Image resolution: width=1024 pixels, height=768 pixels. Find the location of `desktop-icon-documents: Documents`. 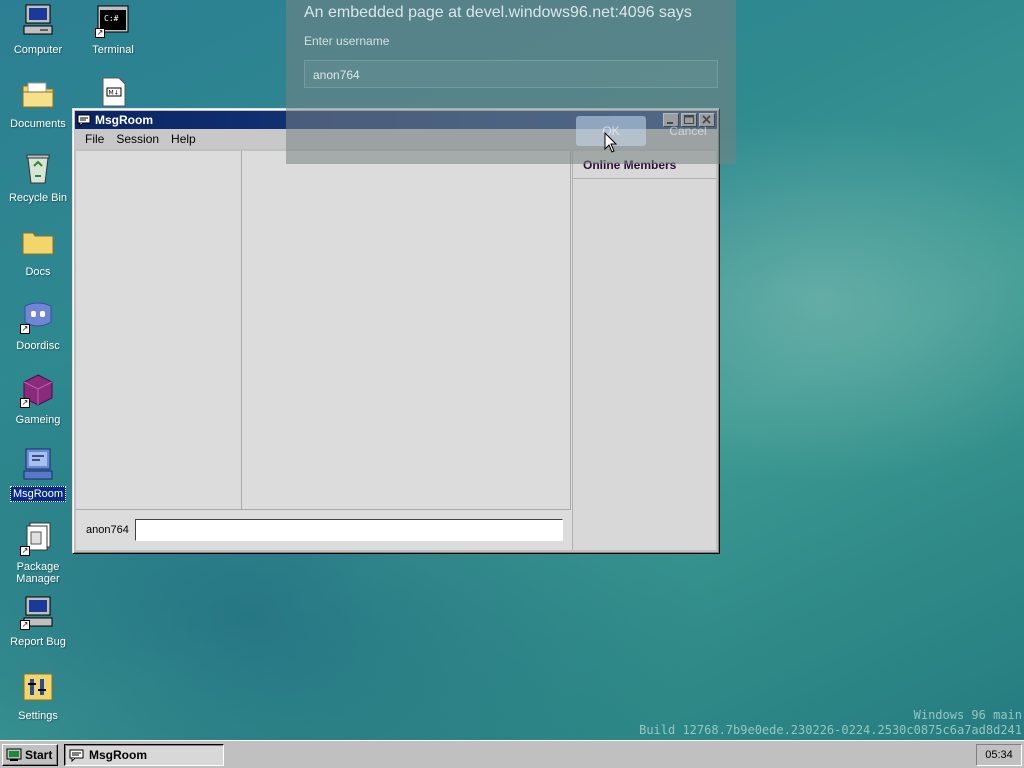

desktop-icon-documents: Documents is located at coordinates (38, 103).